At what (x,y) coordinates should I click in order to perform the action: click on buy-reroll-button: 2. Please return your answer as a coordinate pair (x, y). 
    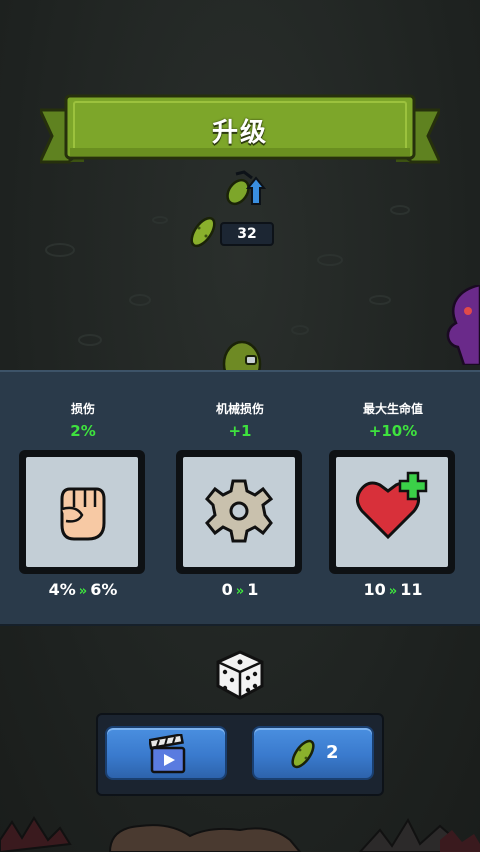
    Looking at the image, I should click on (313, 753).